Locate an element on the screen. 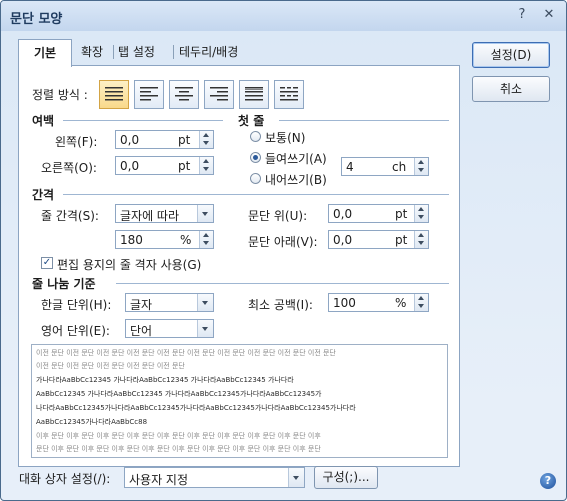 The width and height of the screenshot is (567, 501). first-line-value: 4 is located at coordinates (350, 167).